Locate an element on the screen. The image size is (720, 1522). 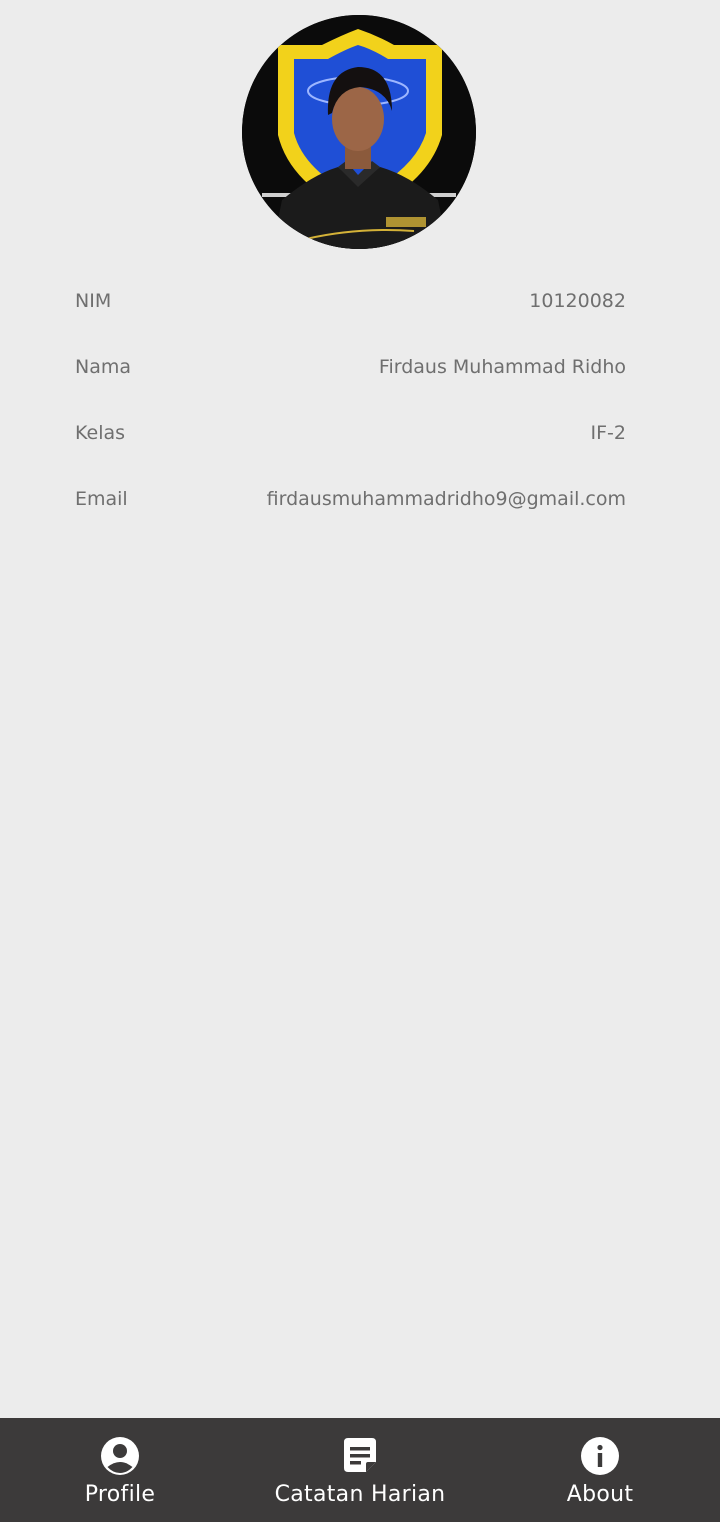
profile-photo is located at coordinates (359, 132).